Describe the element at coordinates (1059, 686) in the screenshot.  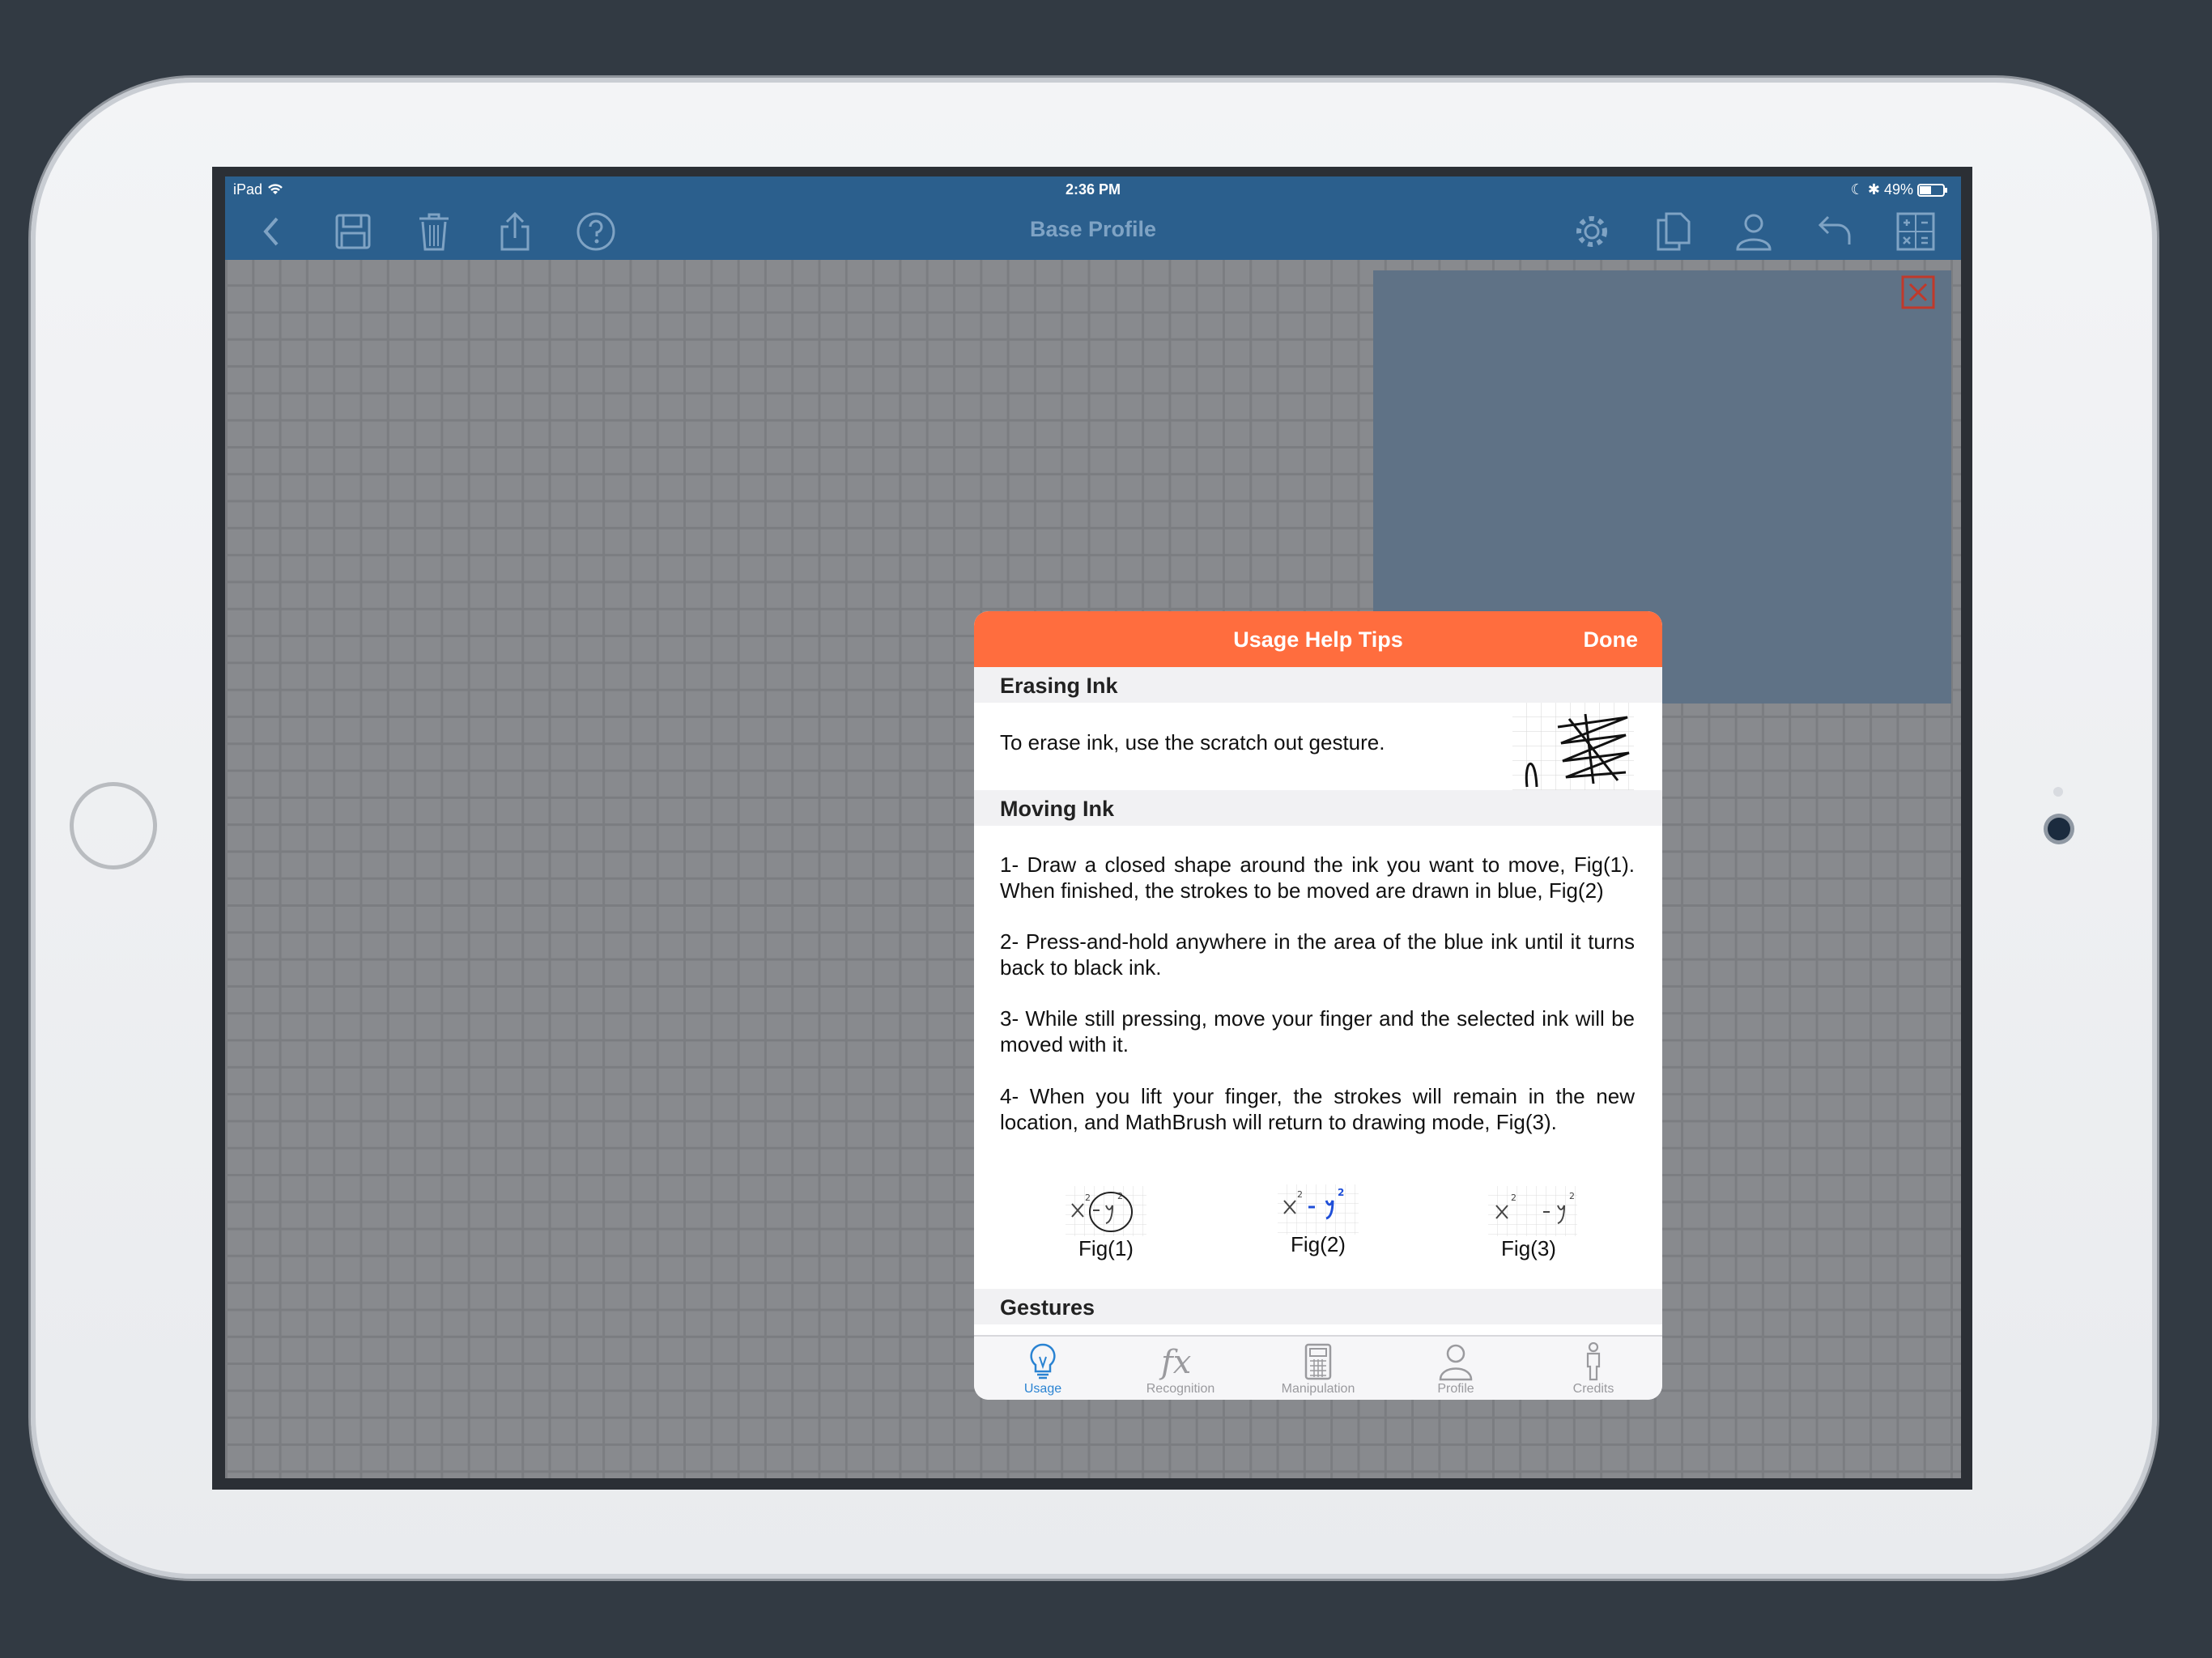
I see `section-title: Erasing Ink` at that location.